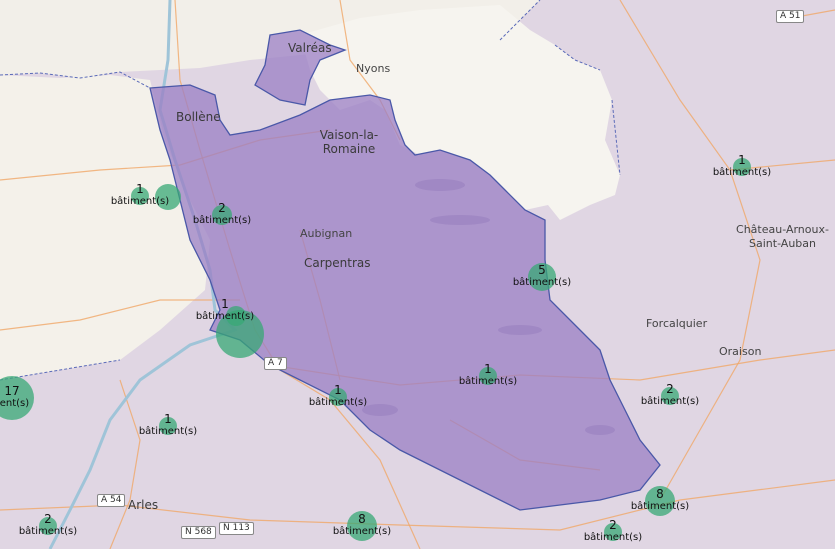 This screenshot has height=549, width=835. Describe the element at coordinates (373, 68) in the screenshot. I see `city-label-nyons: Nyons` at that location.